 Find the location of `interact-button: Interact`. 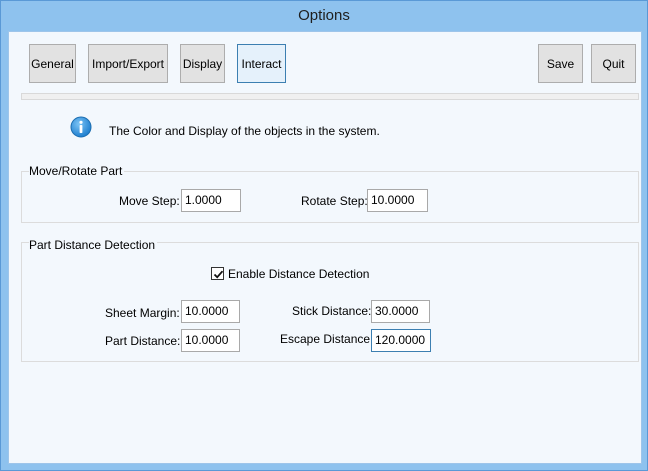

interact-button: Interact is located at coordinates (261, 63).